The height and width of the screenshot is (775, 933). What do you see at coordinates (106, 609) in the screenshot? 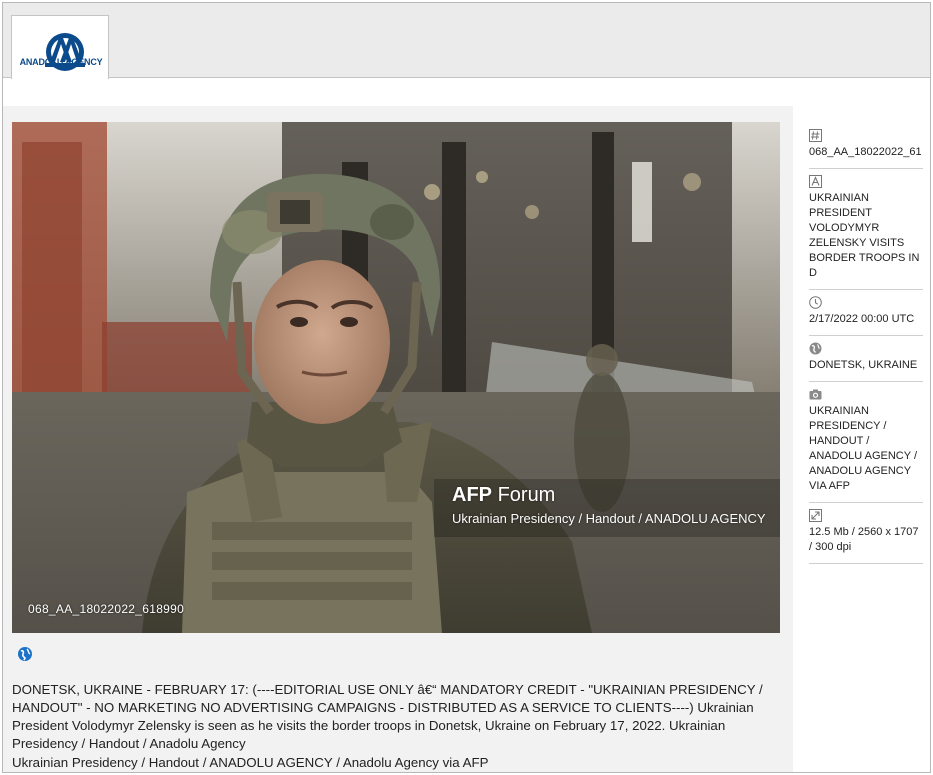
I see `photo-id-label: 068_AA_18022022_618990` at bounding box center [106, 609].